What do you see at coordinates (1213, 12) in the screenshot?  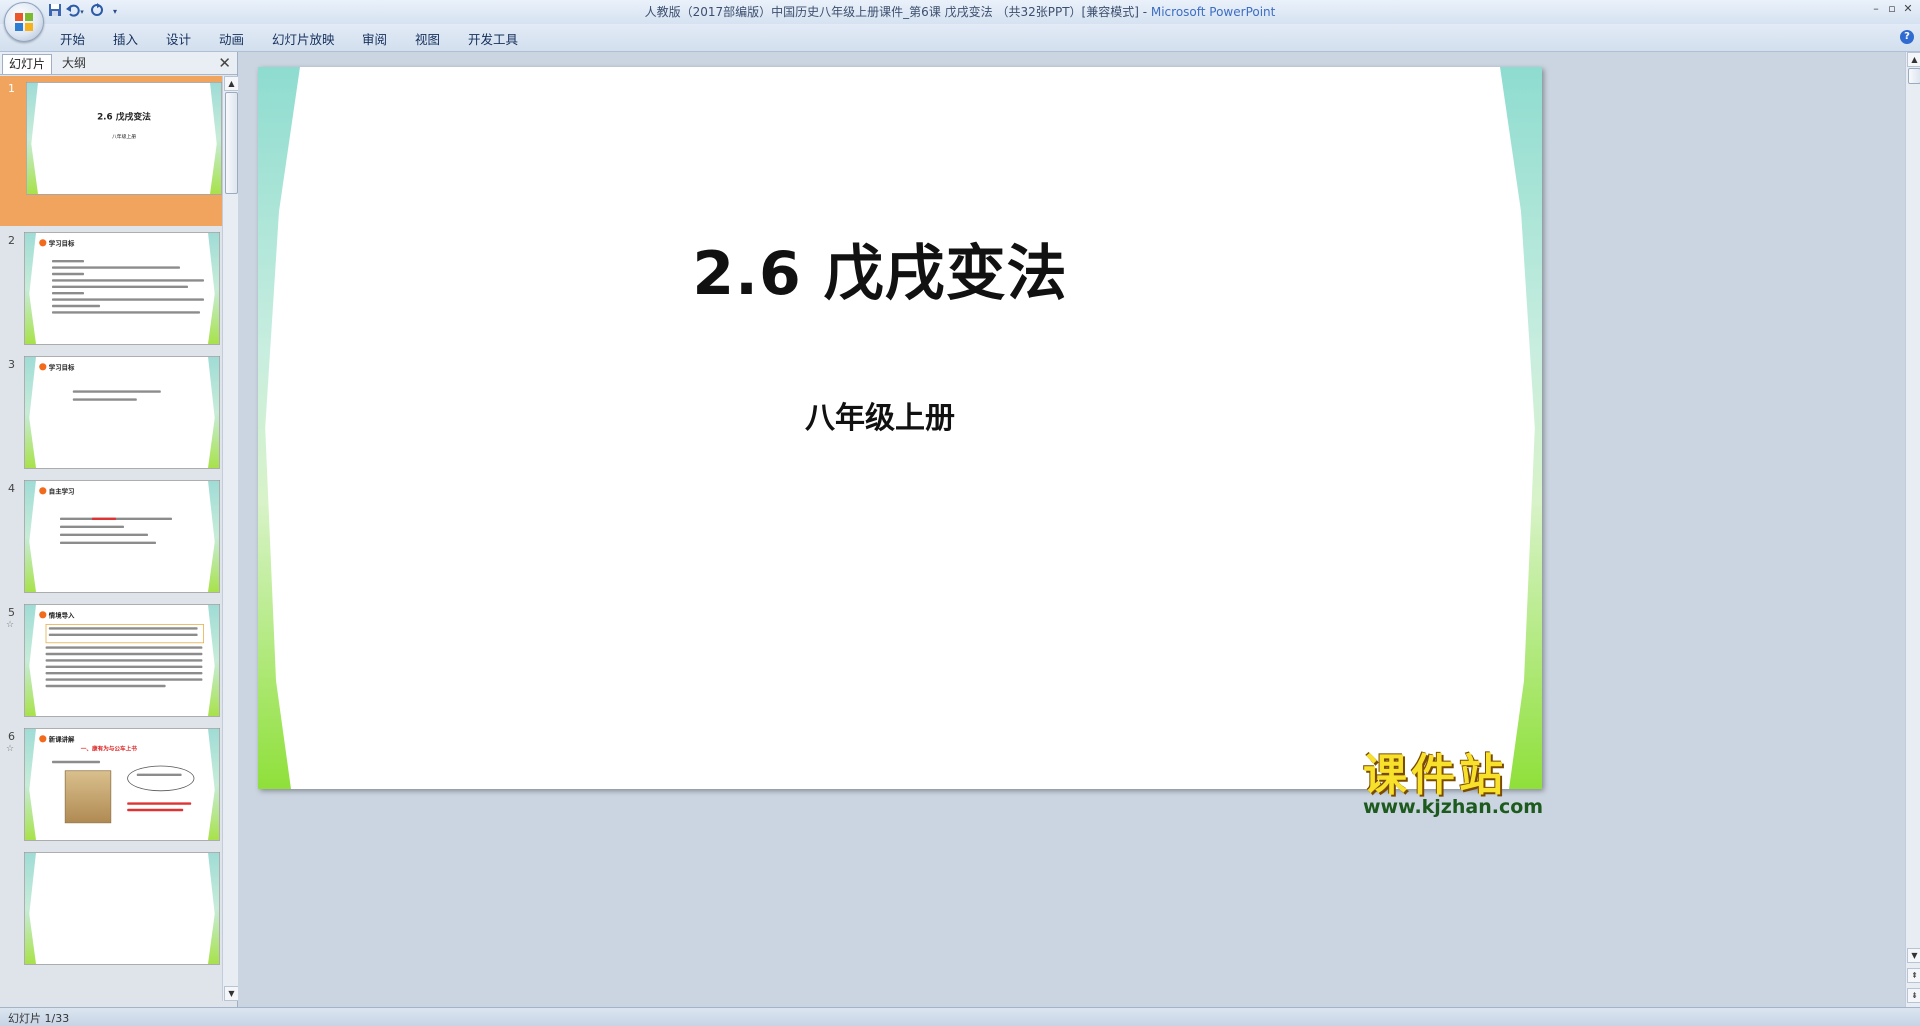 I see `app-name: Microsoft PowerPoint` at bounding box center [1213, 12].